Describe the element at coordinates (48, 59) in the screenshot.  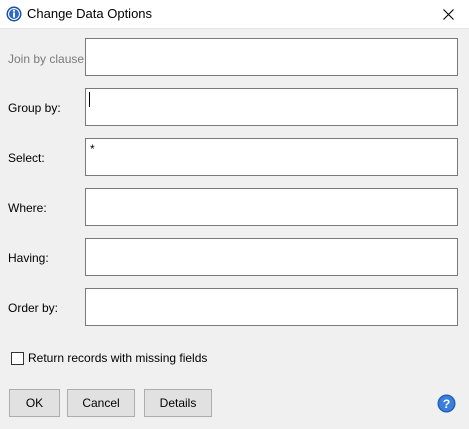
I see `join-by-label: Join by clause:` at that location.